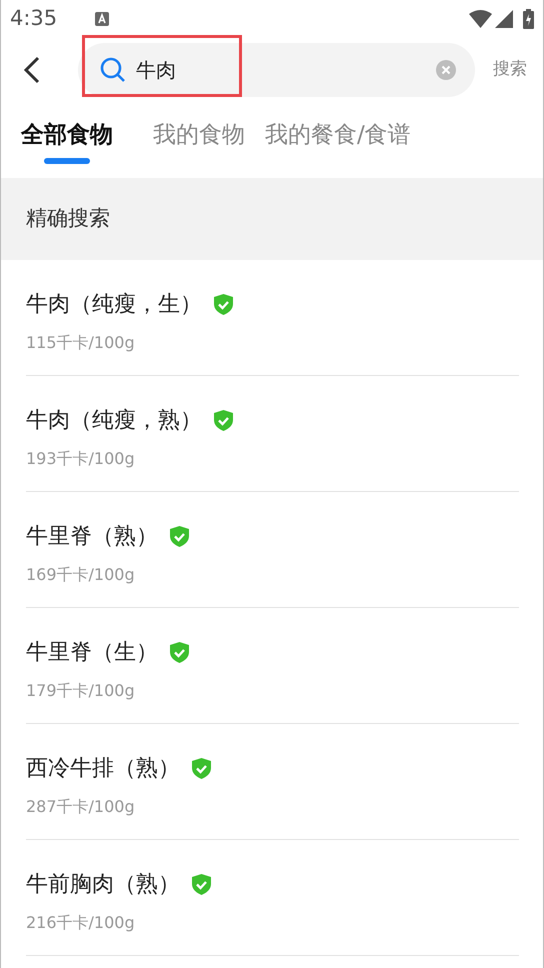 Image resolution: width=544 pixels, height=968 pixels. What do you see at coordinates (67, 161) in the screenshot?
I see `tab-underline` at bounding box center [67, 161].